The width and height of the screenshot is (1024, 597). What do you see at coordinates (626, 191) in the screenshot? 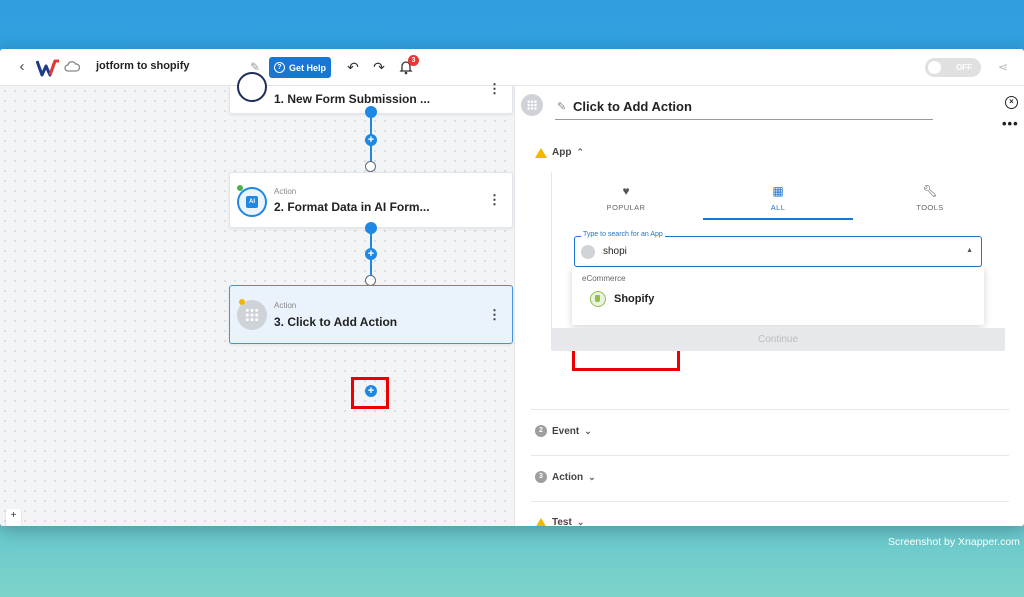
I see `heart-icon: ♥` at bounding box center [626, 191].